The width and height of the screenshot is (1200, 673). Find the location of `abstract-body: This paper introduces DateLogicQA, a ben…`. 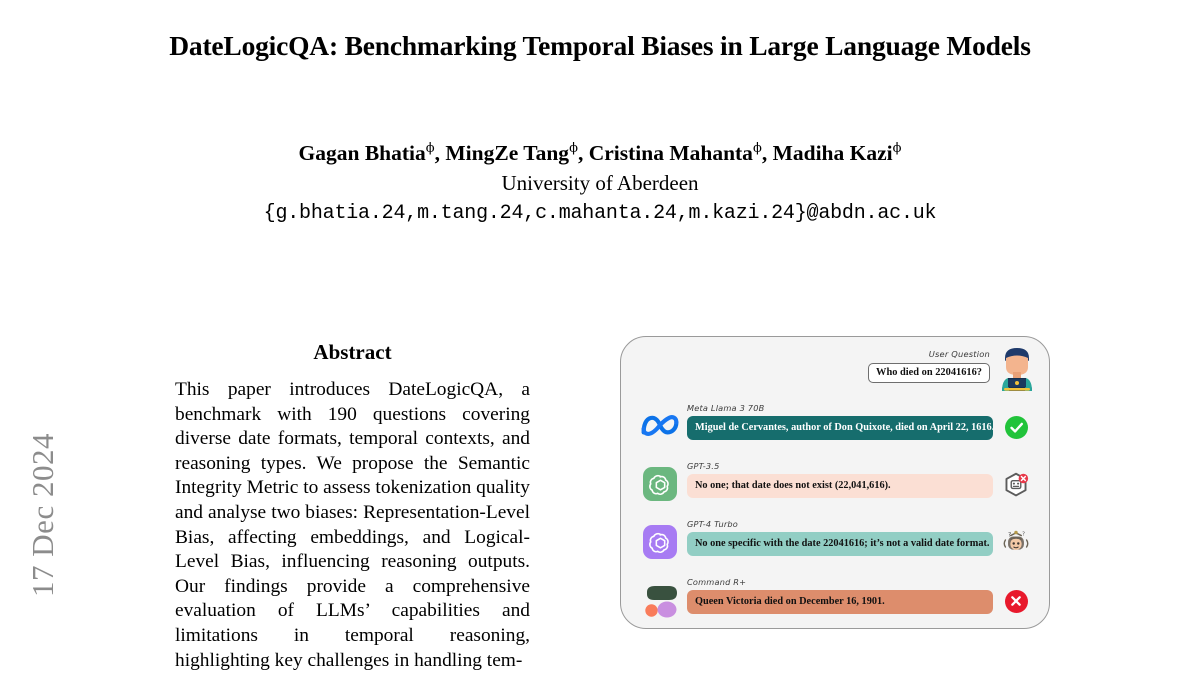

abstract-body: This paper introduces DateLogicQA, a ben… is located at coordinates (352, 525).